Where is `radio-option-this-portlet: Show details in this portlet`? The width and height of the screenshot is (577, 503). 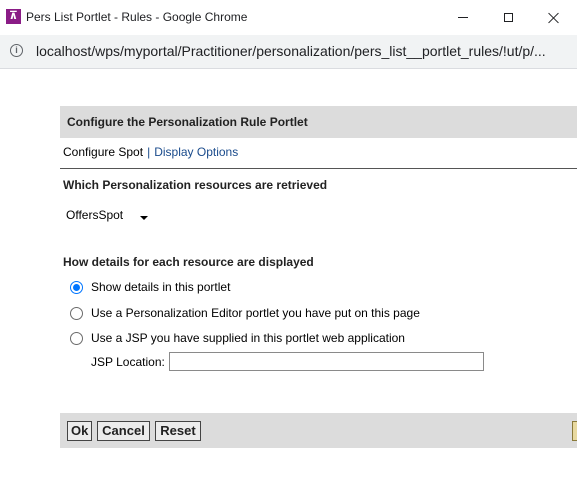
radio-option-this-portlet: Show details in this portlet is located at coordinates (150, 287).